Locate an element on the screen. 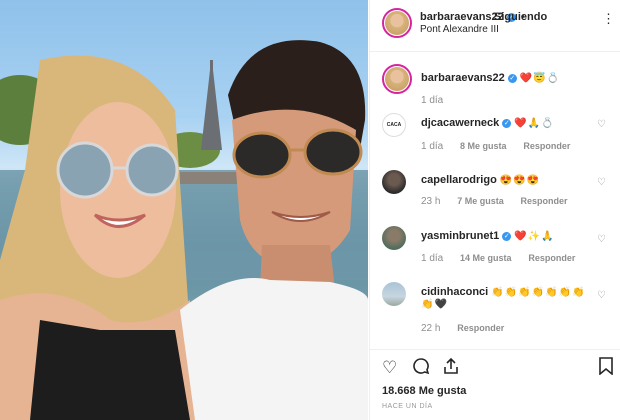 The width and height of the screenshot is (620, 420). comment-time: 22 h is located at coordinates (430, 328).